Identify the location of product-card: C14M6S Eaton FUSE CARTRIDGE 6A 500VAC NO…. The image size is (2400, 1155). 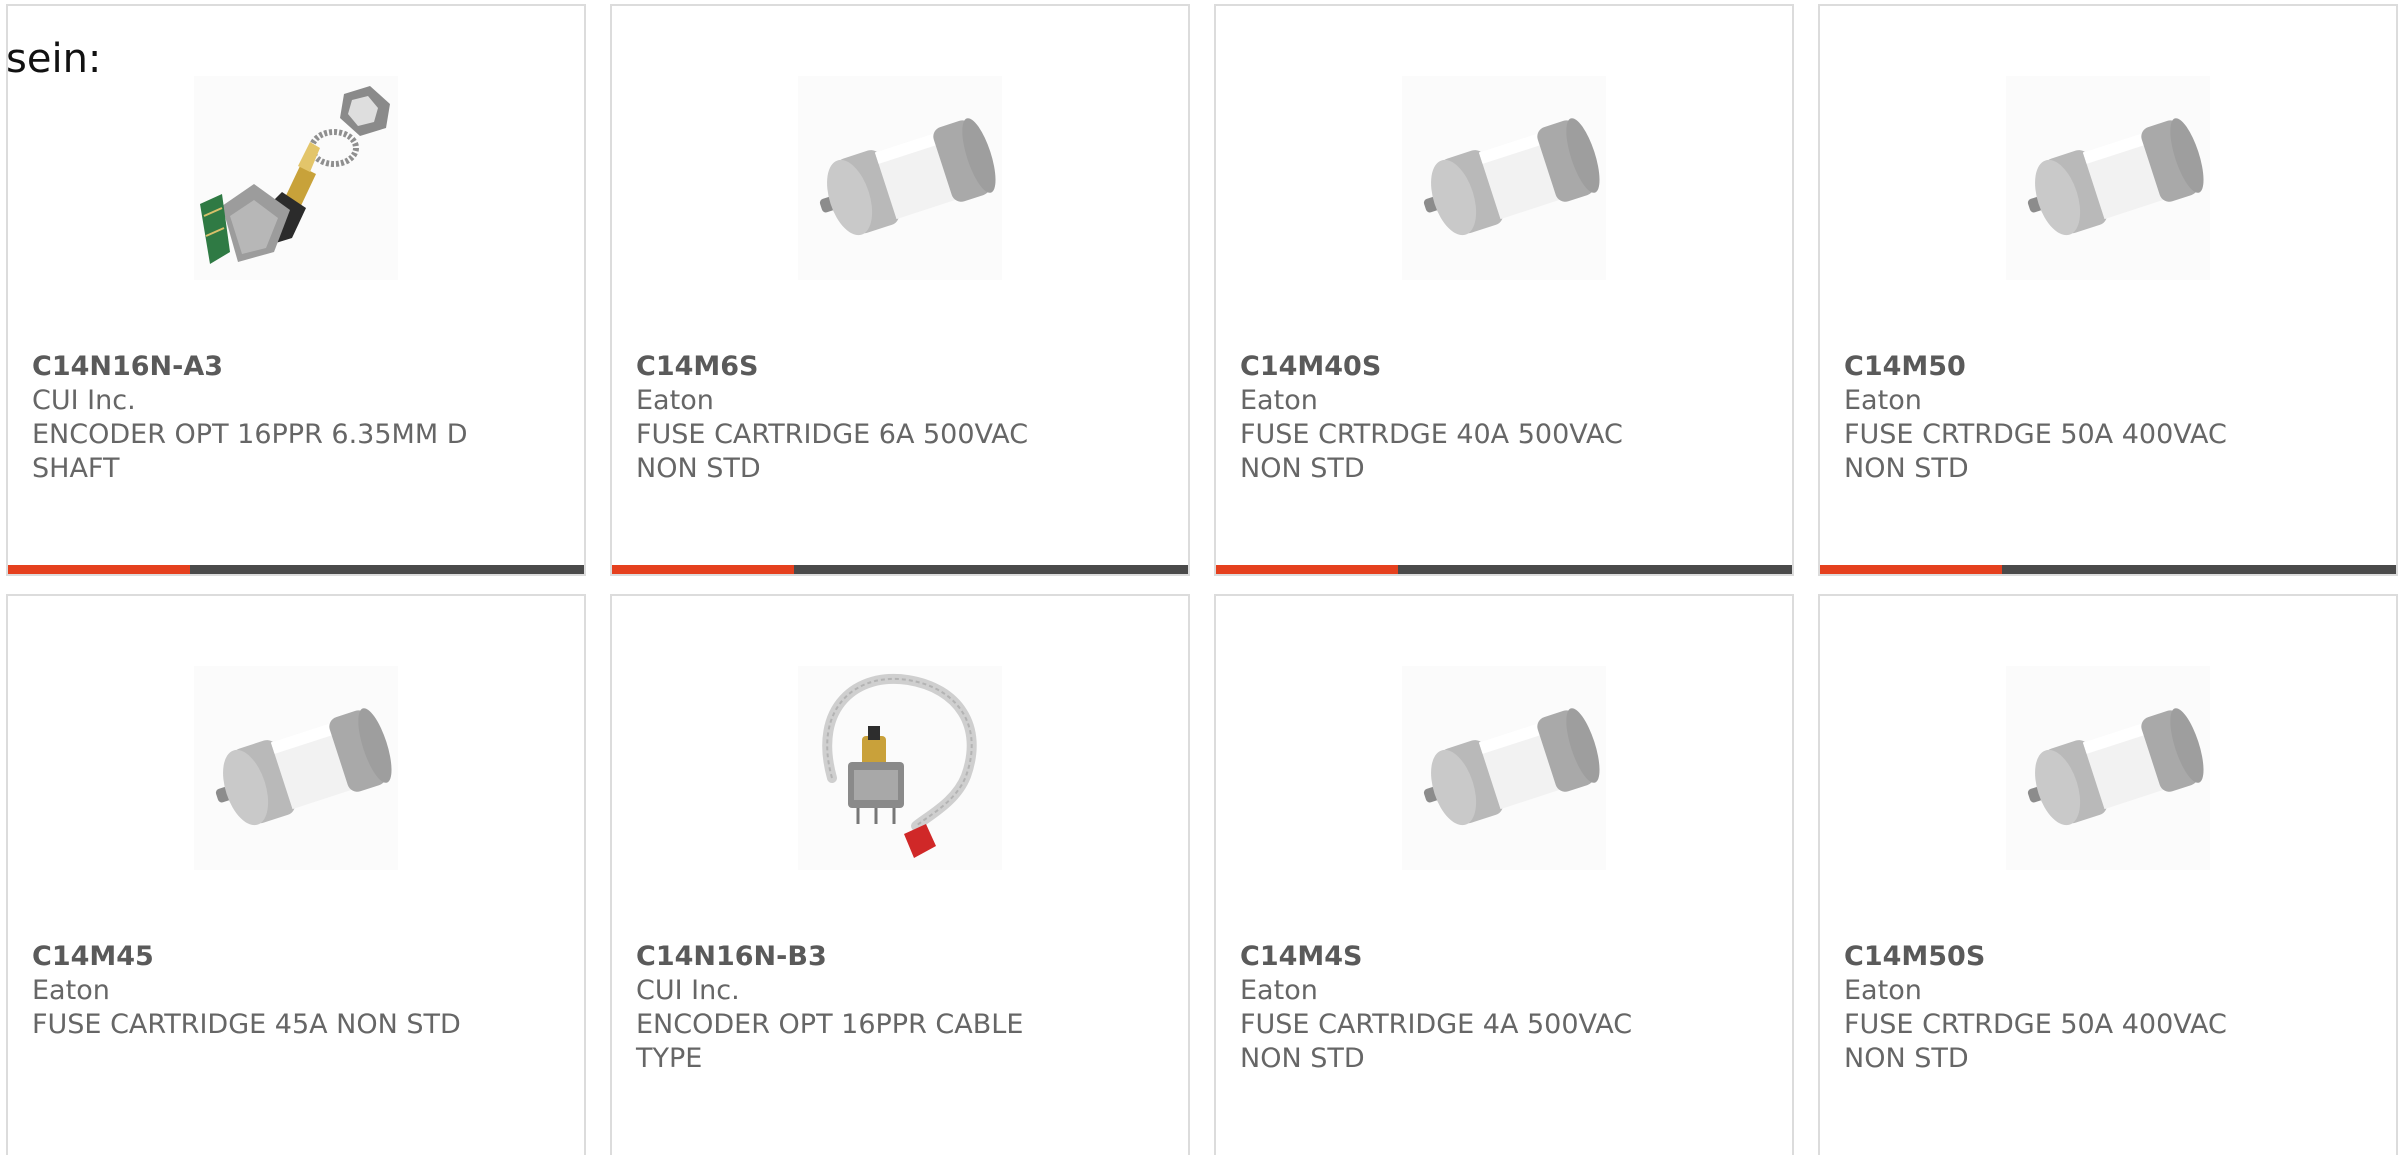
(900, 290).